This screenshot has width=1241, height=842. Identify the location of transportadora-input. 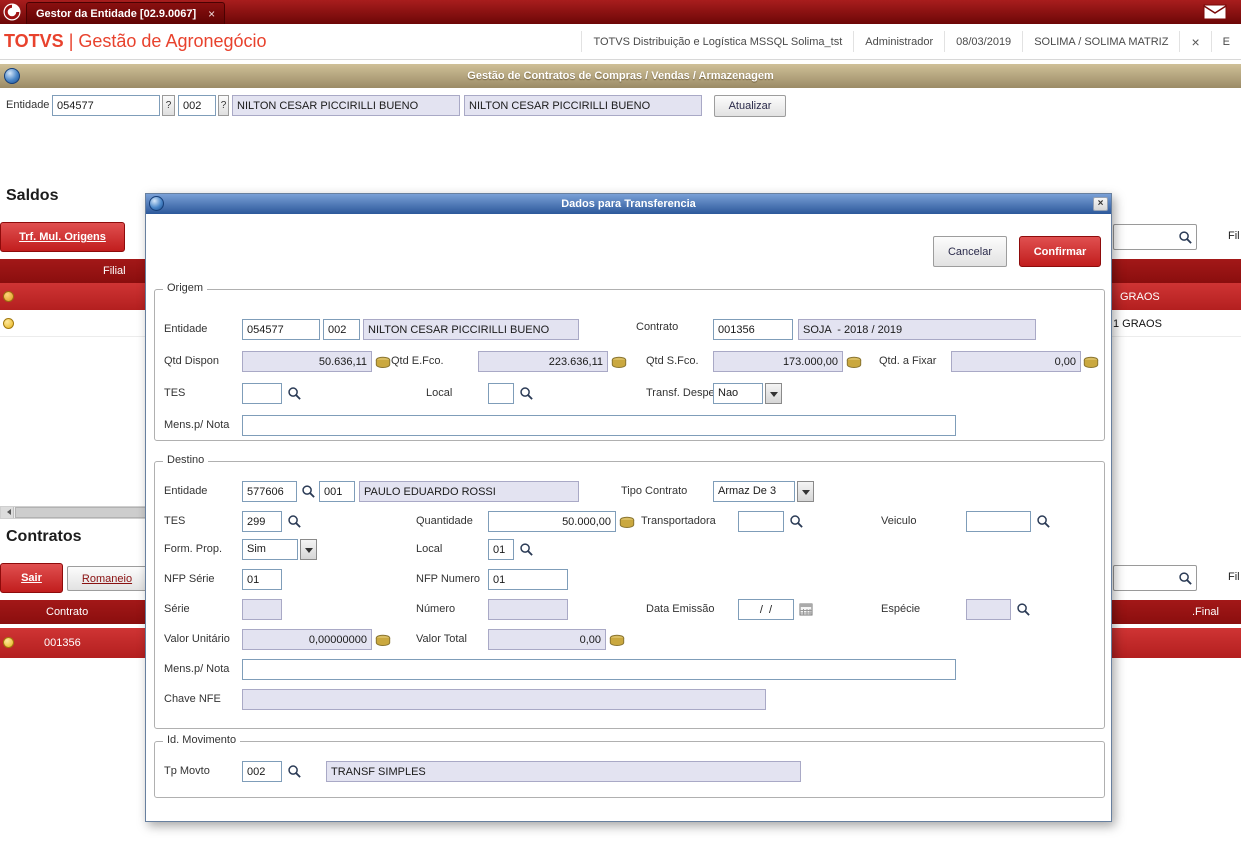
(761, 521).